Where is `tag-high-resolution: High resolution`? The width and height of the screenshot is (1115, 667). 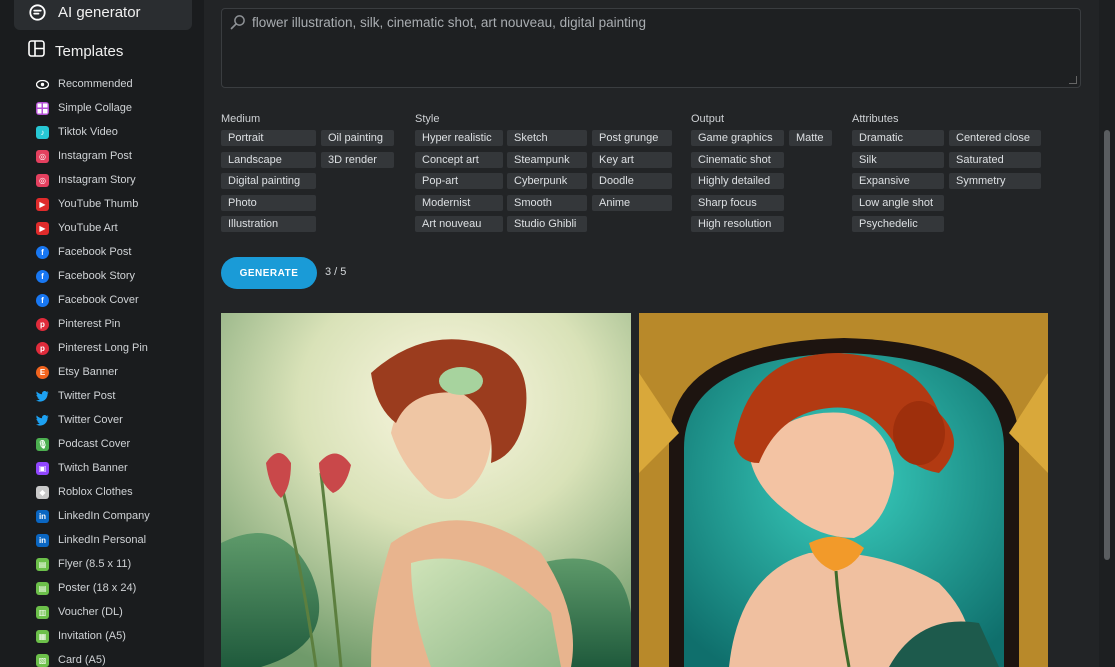
tag-high-resolution: High resolution is located at coordinates (737, 224).